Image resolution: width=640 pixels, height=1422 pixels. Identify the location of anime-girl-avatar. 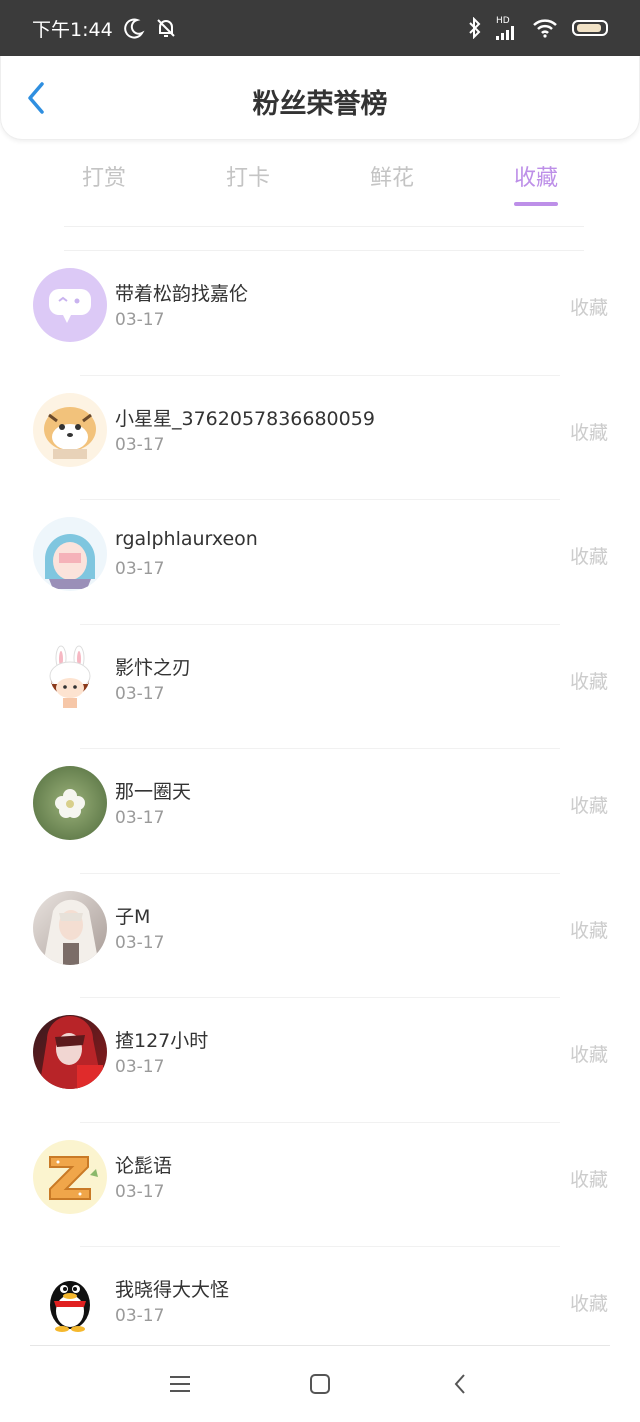
(70, 554).